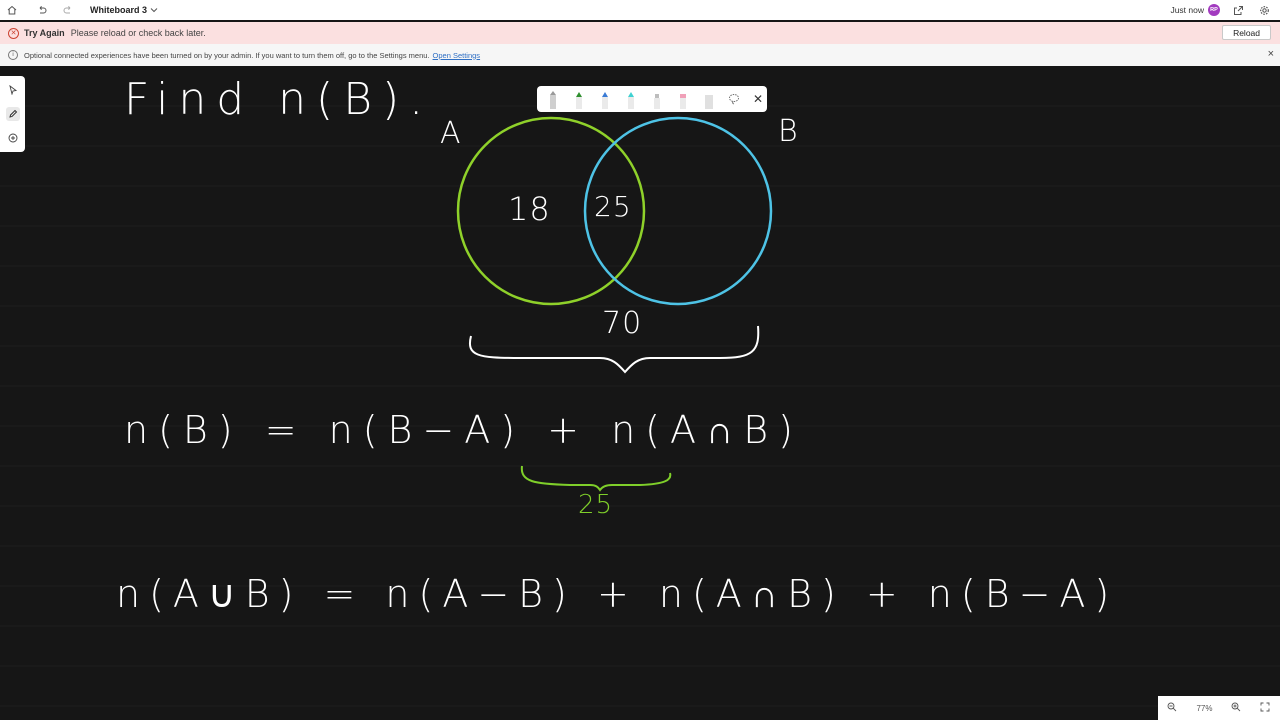 The width and height of the screenshot is (1280, 720). What do you see at coordinates (617, 594) in the screenshot?
I see `equation-union: n(A∪B) = n(A−B) + n(A∩B) + n(B−A)` at bounding box center [617, 594].